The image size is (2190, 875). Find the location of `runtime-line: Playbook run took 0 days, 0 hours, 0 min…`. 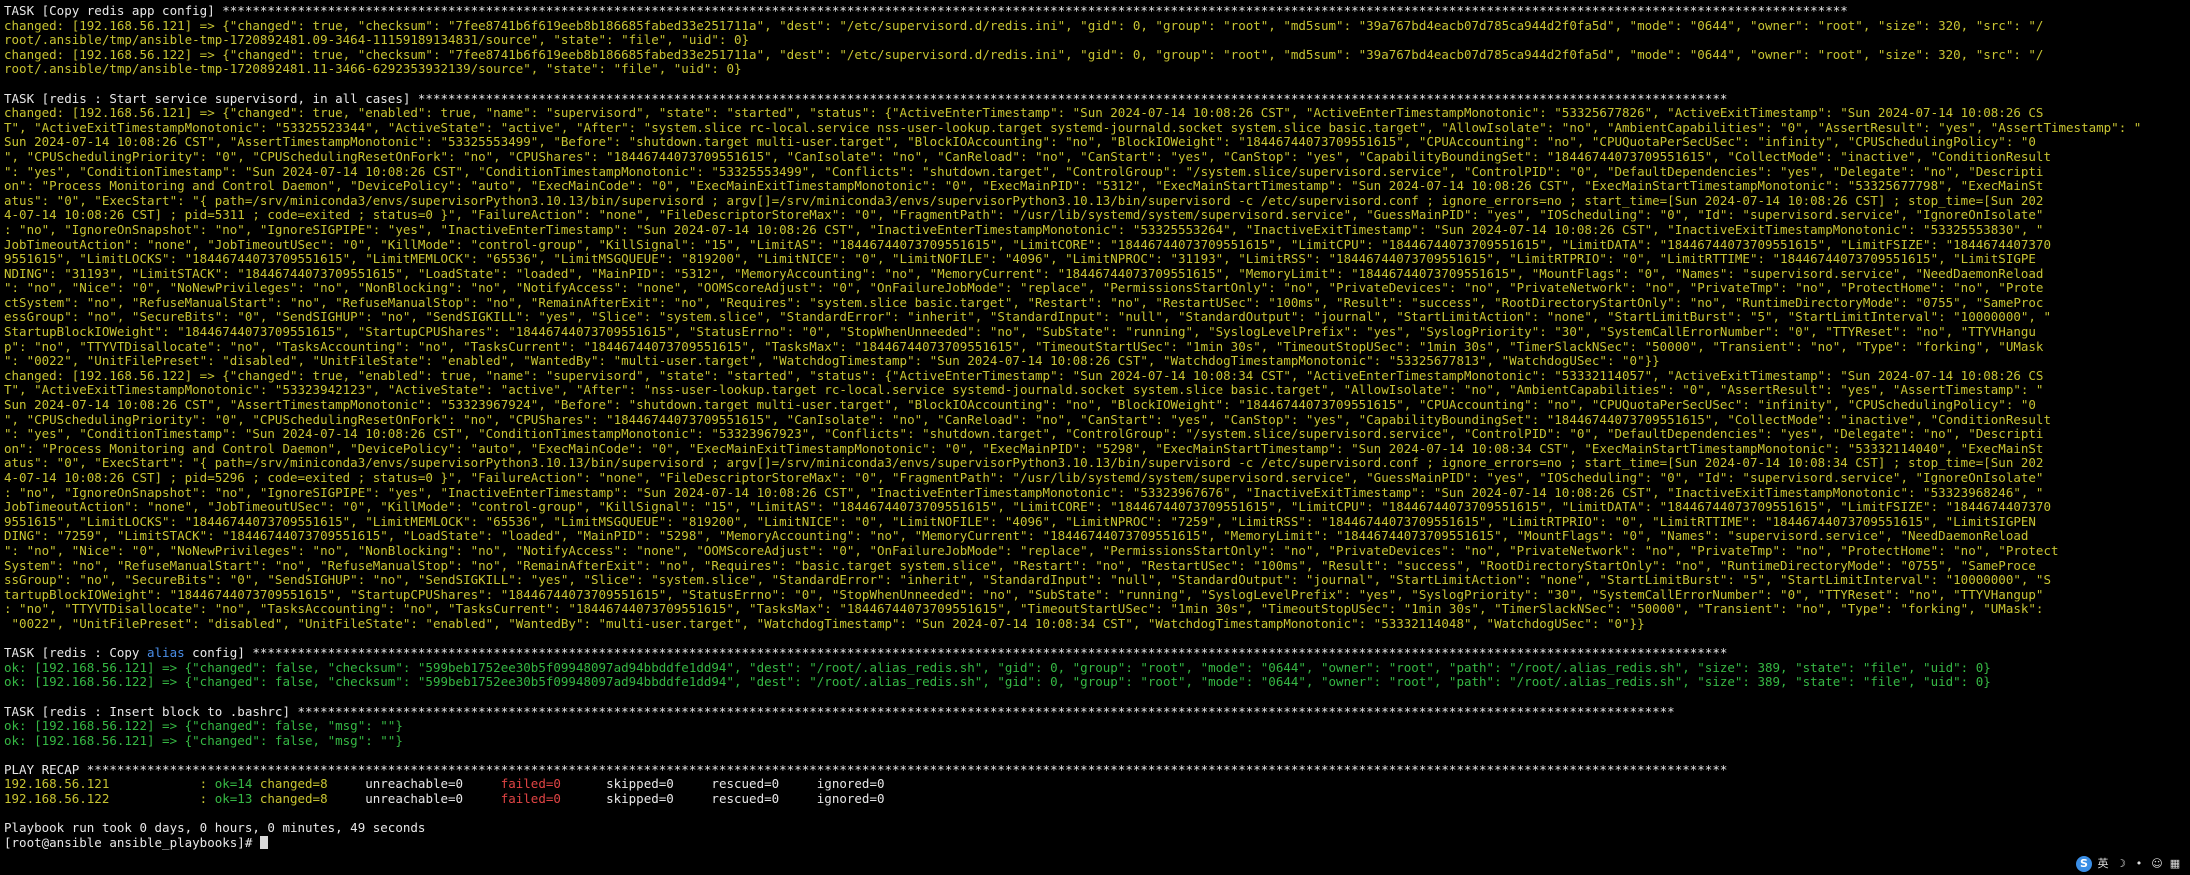

runtime-line: Playbook run took 0 days, 0 hours, 0 min… is located at coordinates (215, 828).